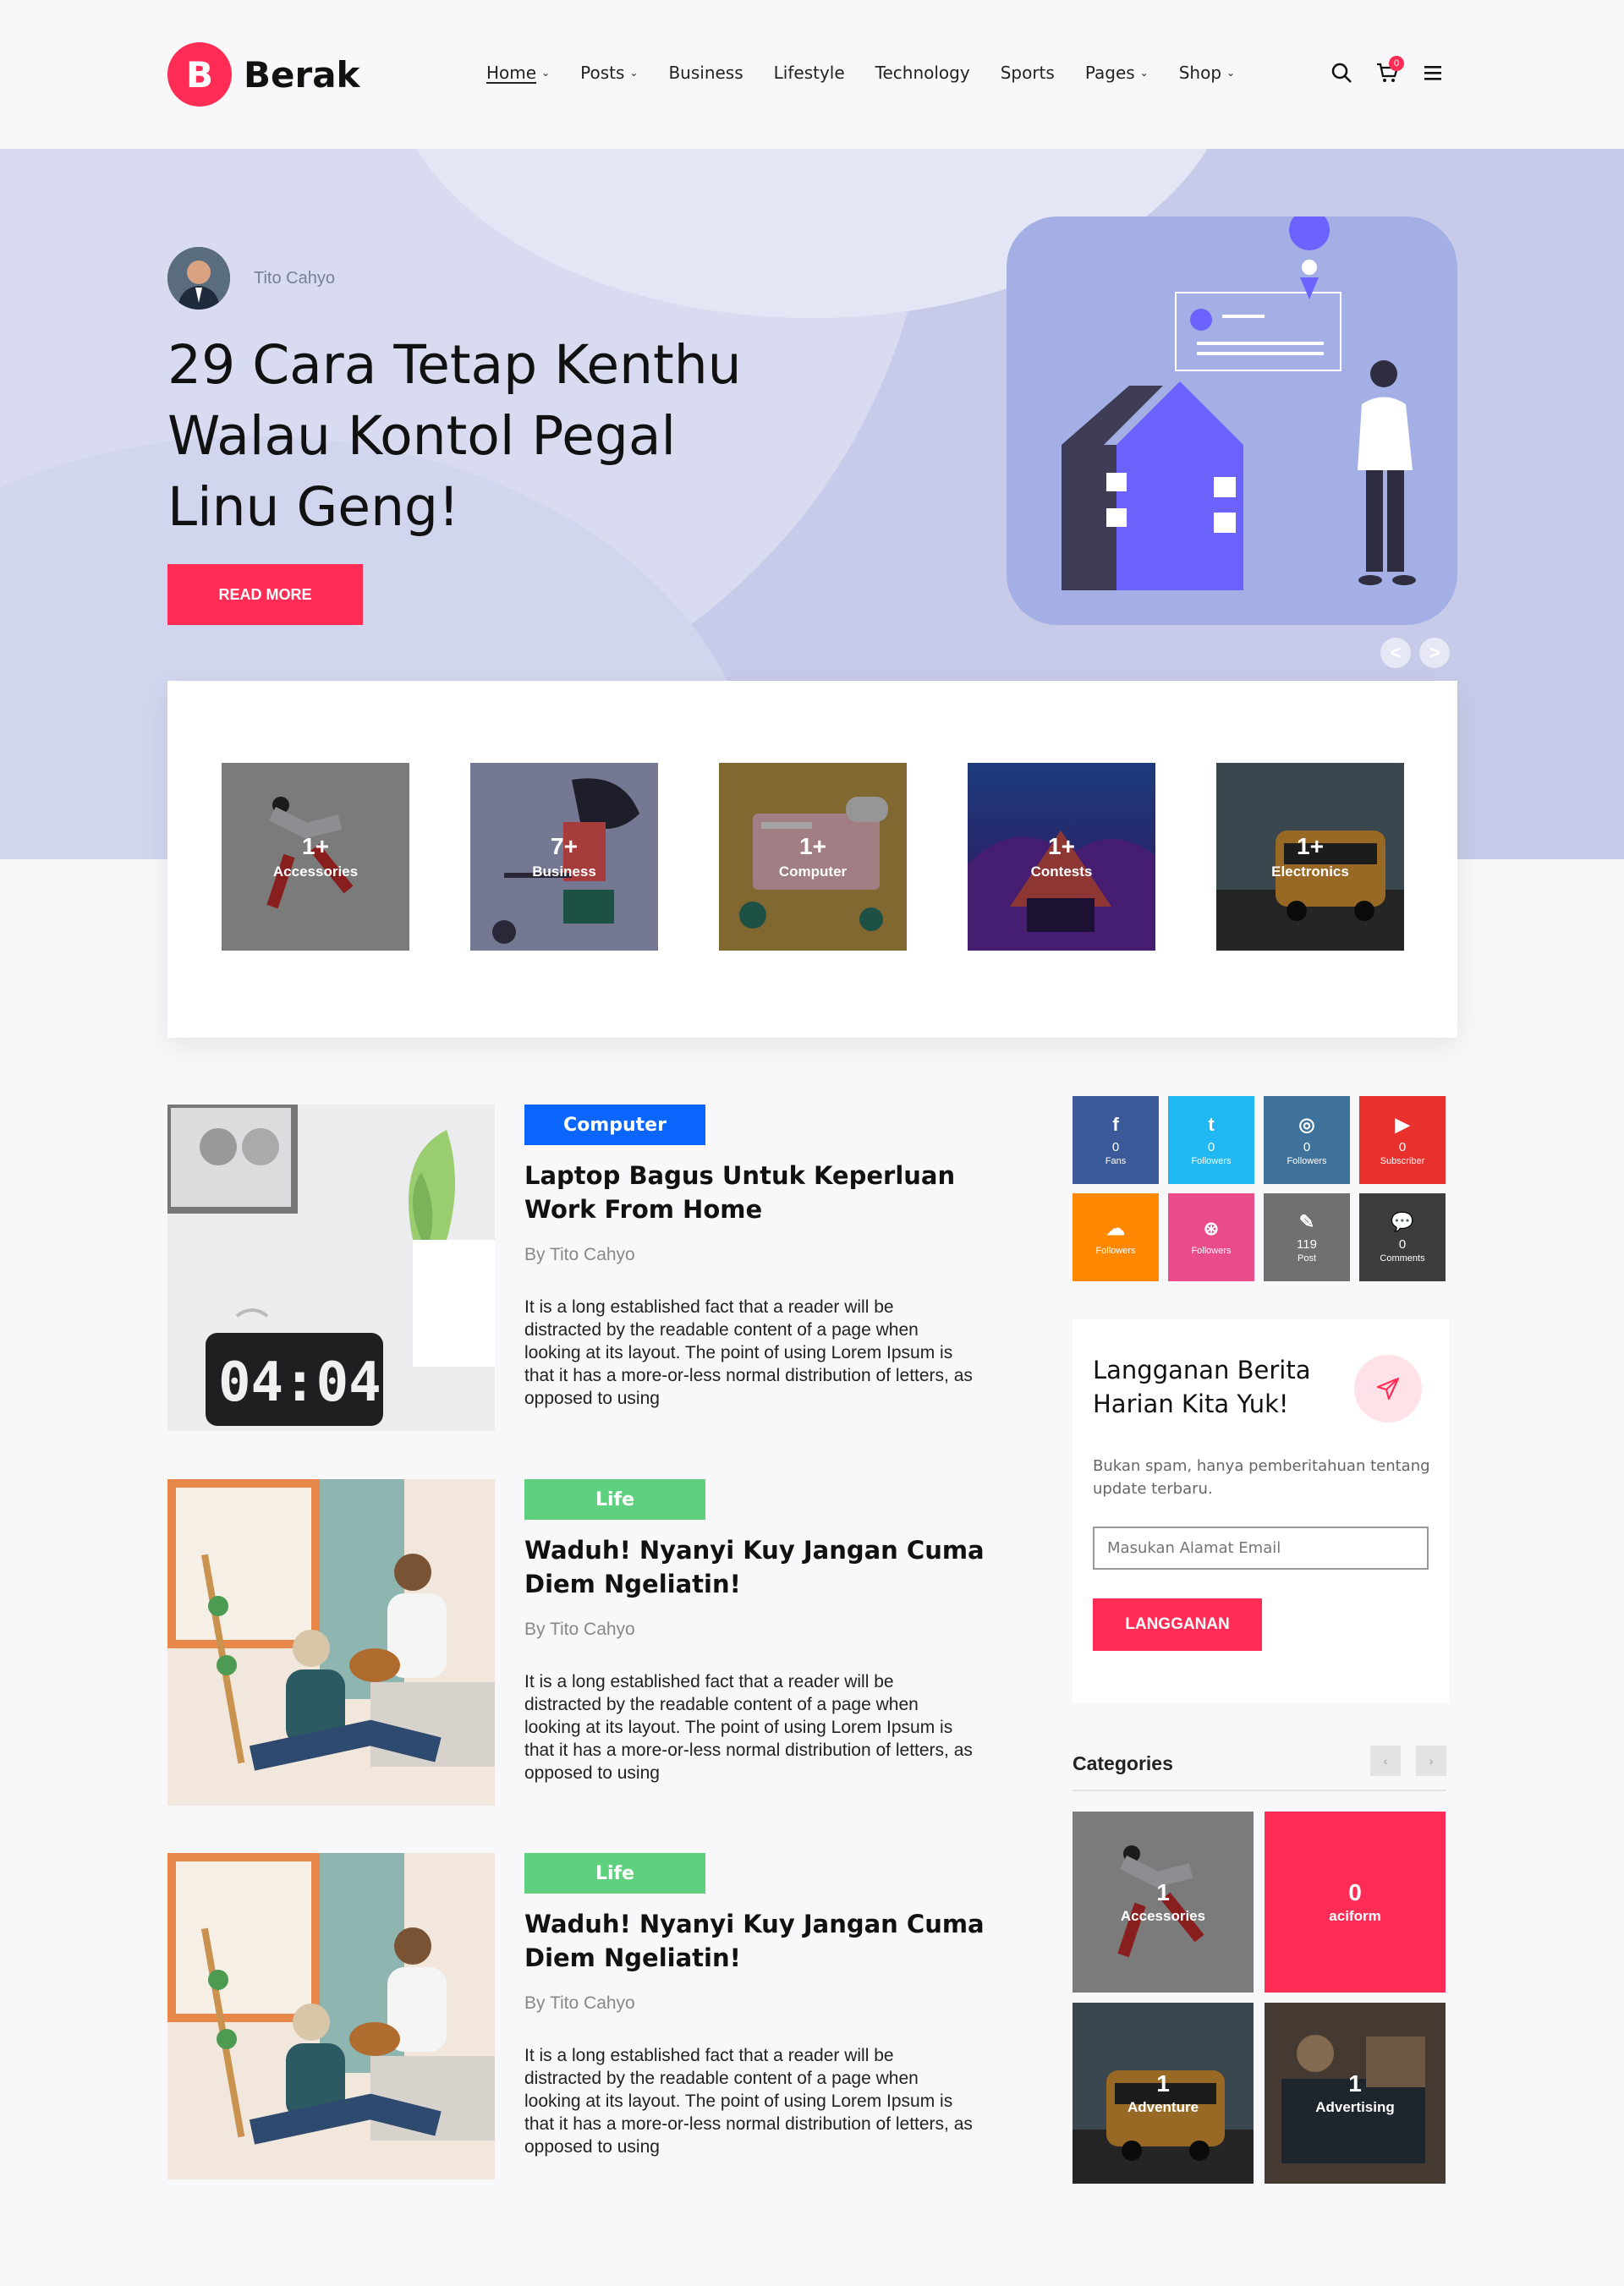 The height and width of the screenshot is (2286, 1624). Describe the element at coordinates (615, 1125) in the screenshot. I see `post-category-tag: Computer` at that location.